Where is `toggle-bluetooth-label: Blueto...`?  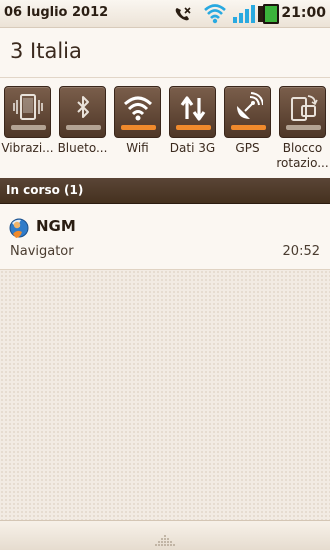 toggle-bluetooth-label: Blueto... is located at coordinates (82, 148).